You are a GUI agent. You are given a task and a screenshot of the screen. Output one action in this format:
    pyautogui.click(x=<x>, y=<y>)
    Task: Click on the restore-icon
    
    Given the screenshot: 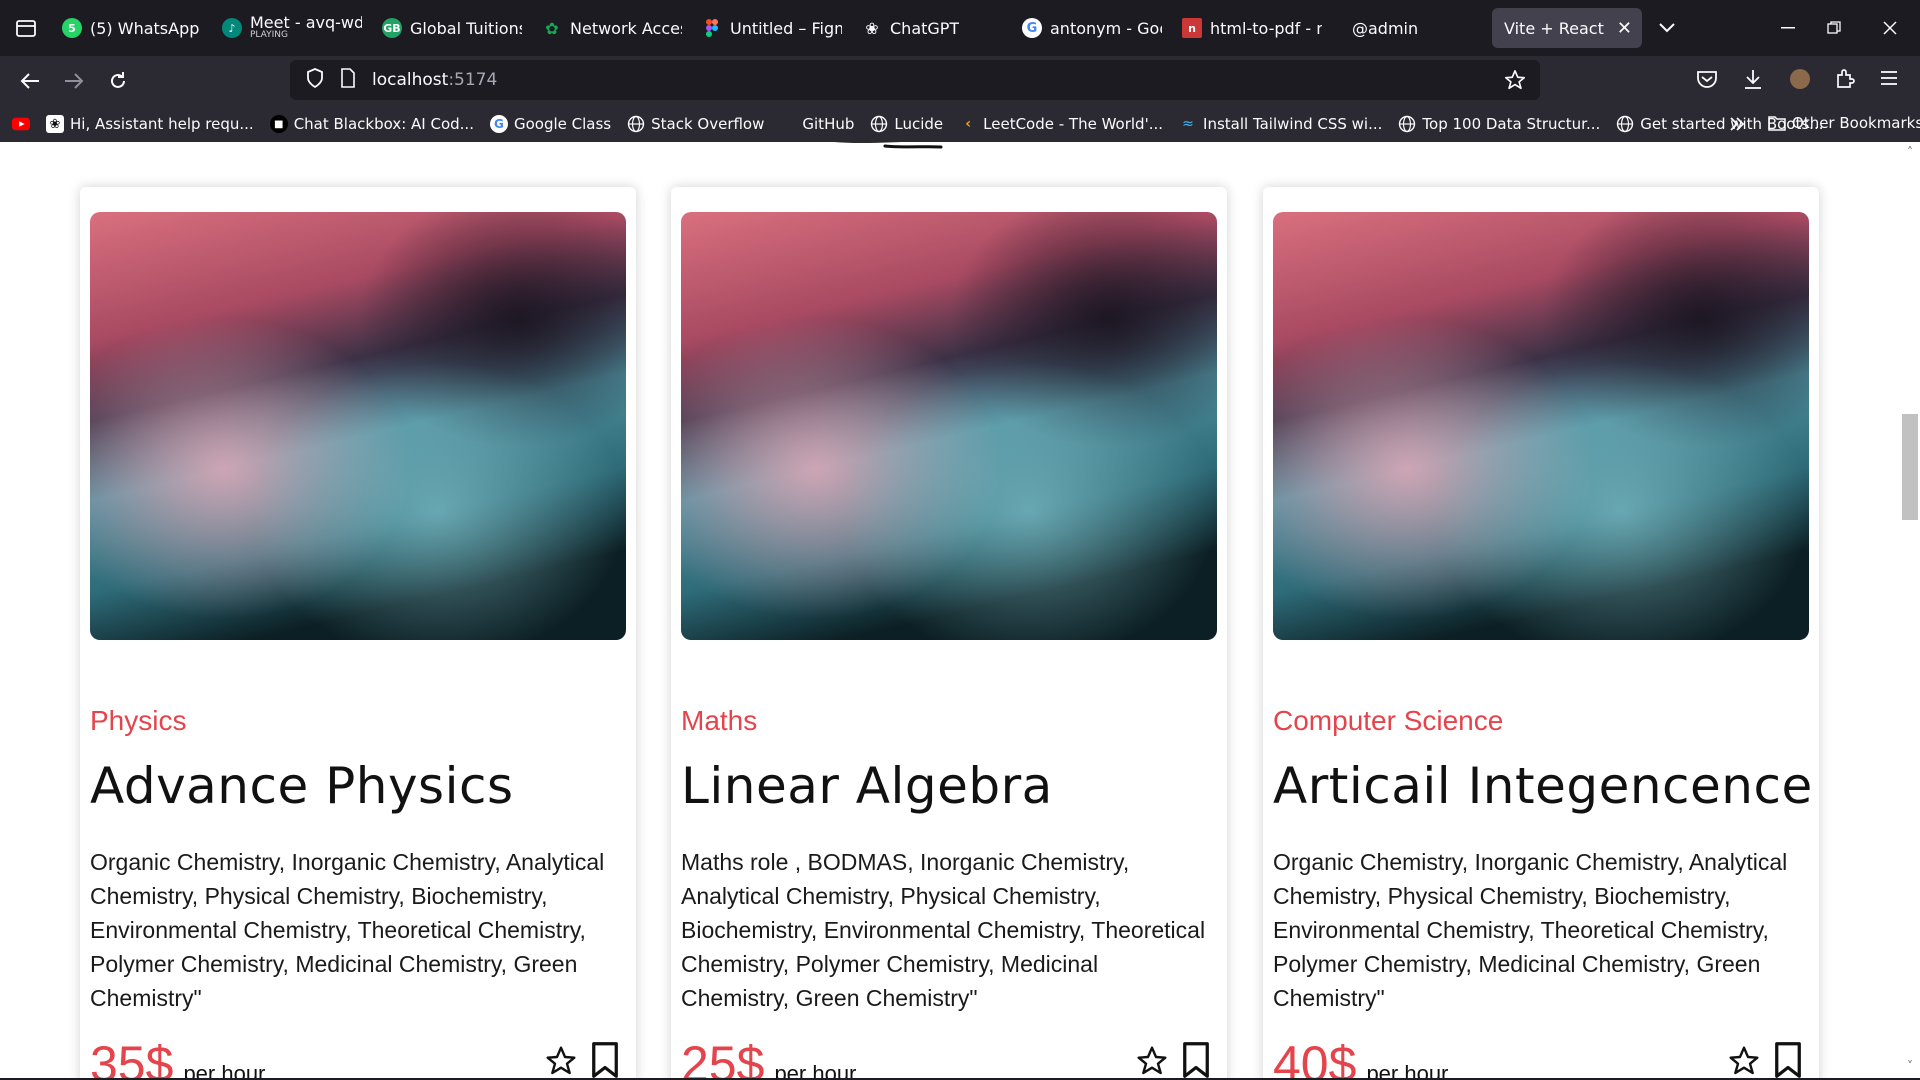 What is the action you would take?
    pyautogui.click(x=1834, y=28)
    